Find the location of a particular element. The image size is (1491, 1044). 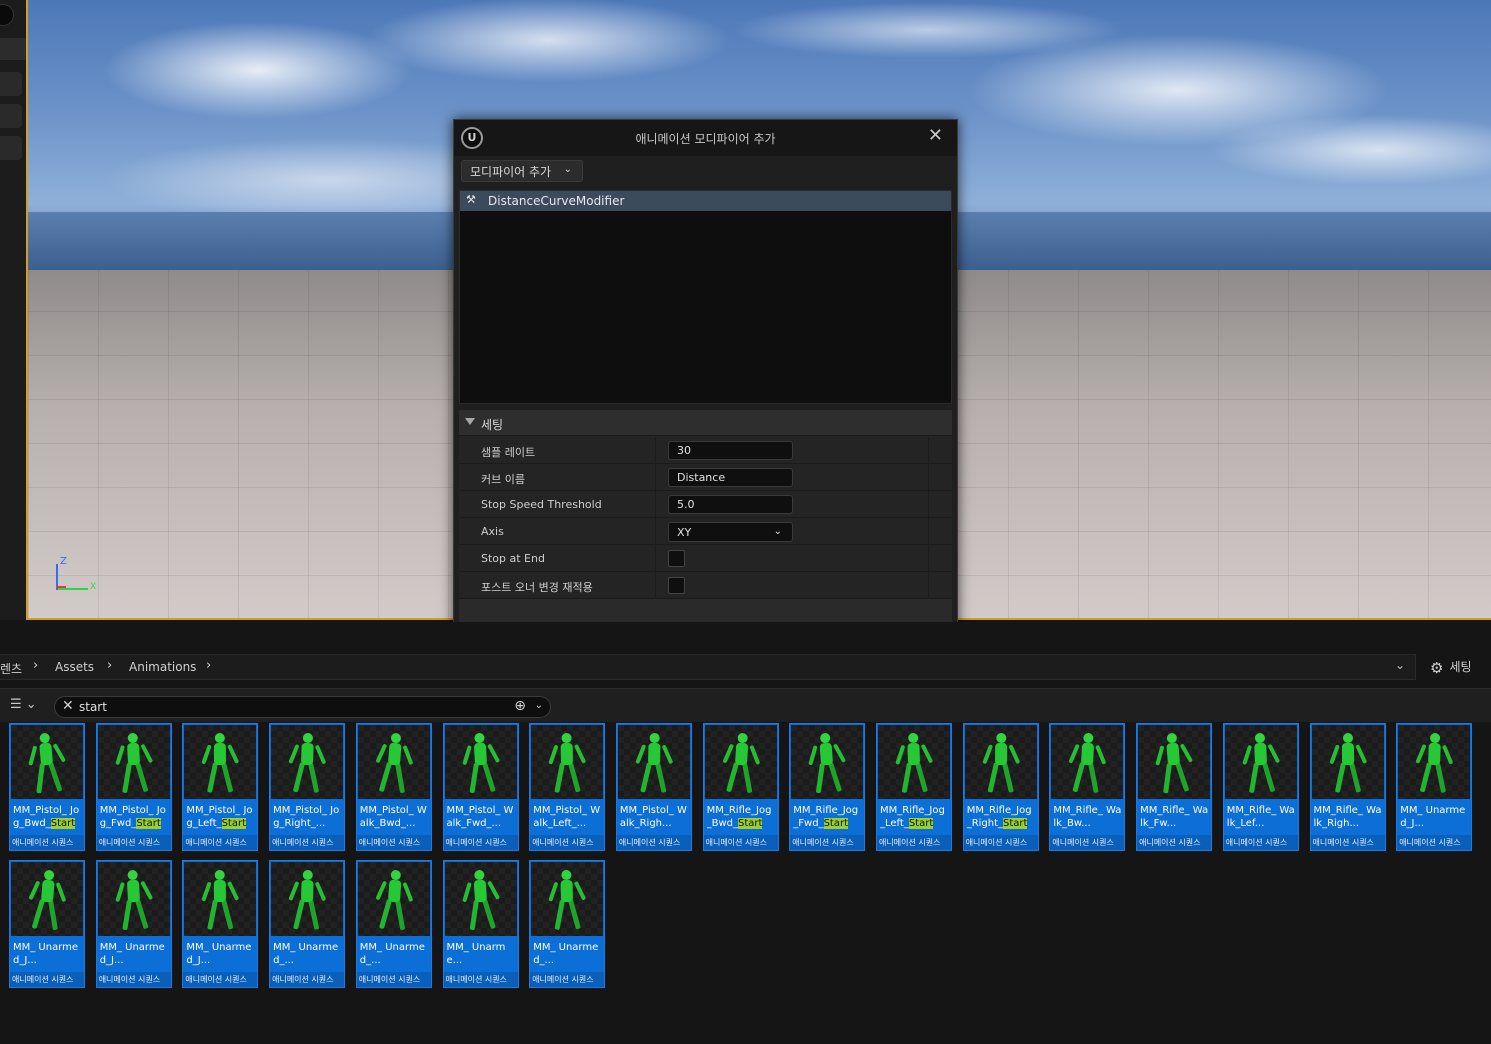

property-value-cell: Distance is located at coordinates (792, 477).